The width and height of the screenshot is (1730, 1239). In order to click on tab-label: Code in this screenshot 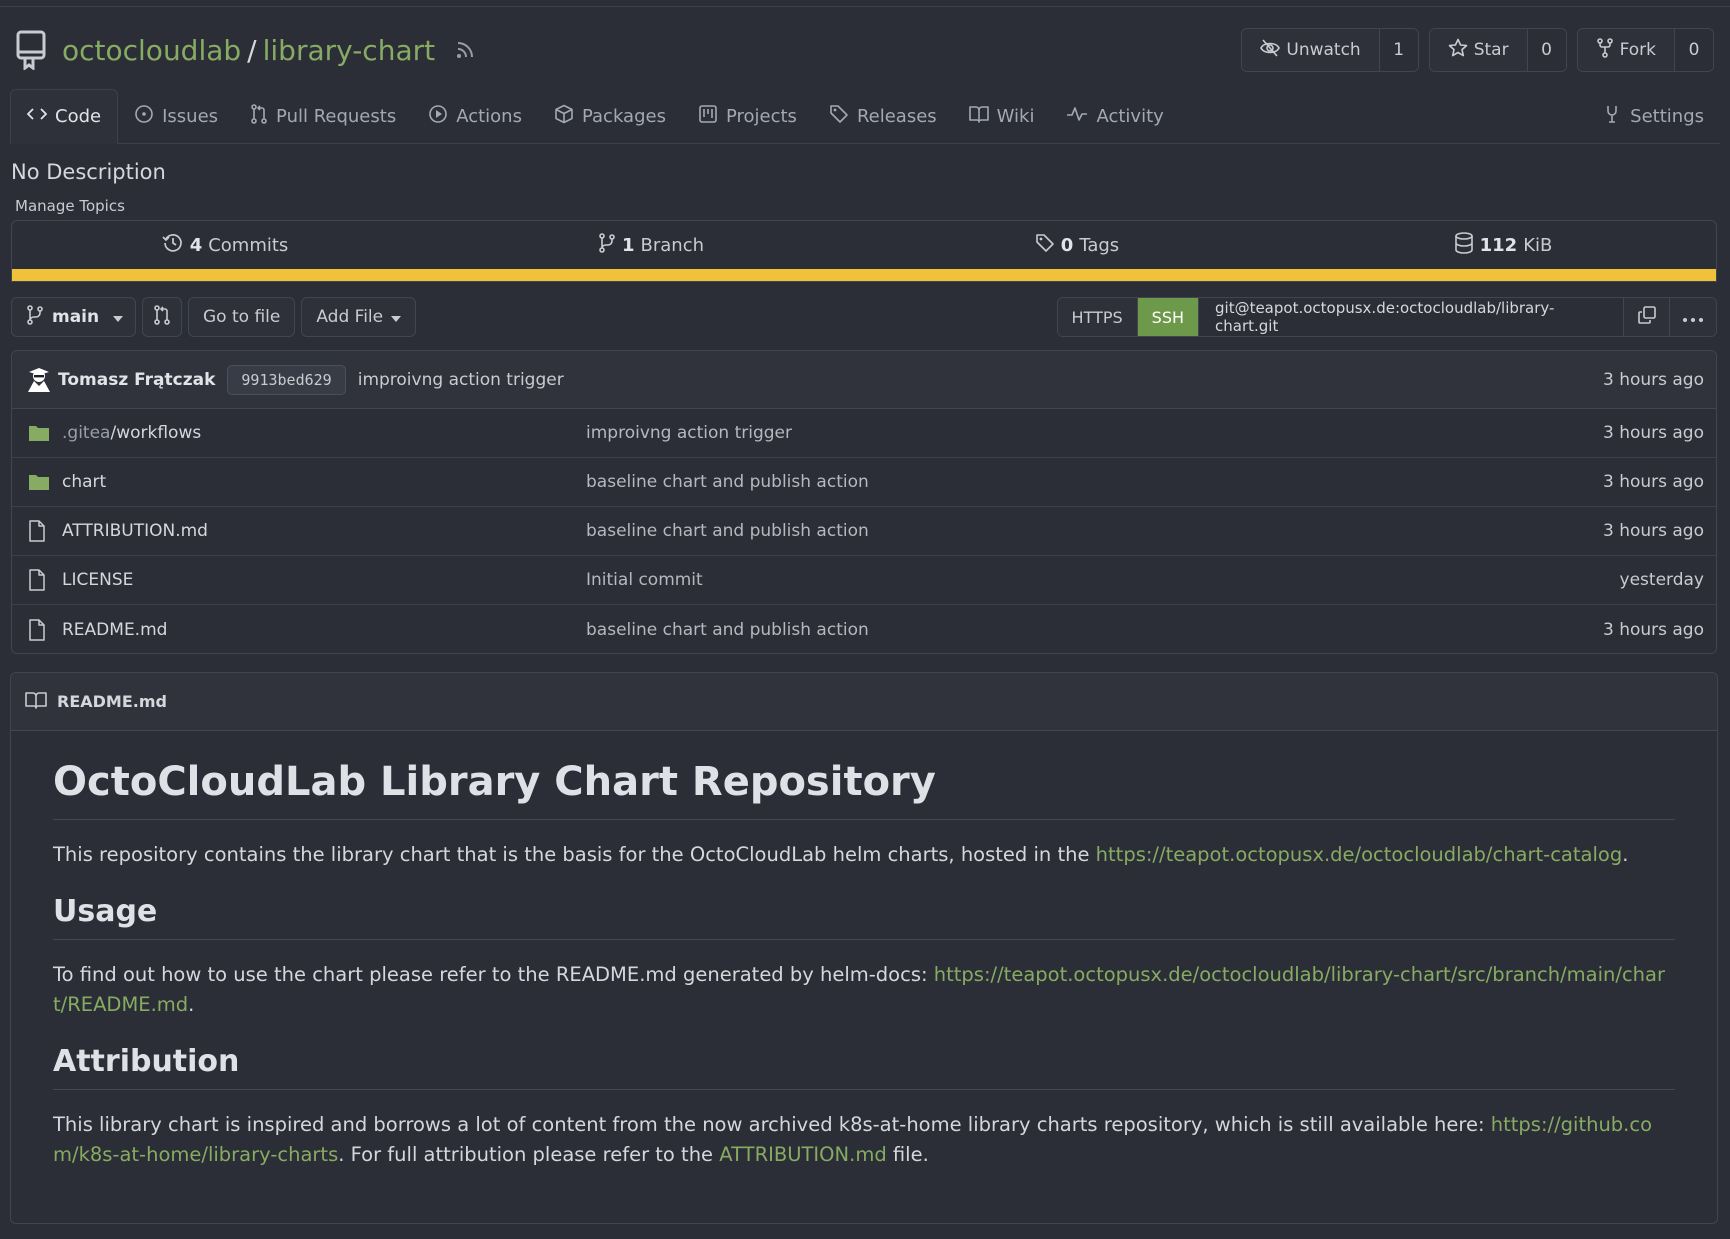, I will do `click(78, 116)`.